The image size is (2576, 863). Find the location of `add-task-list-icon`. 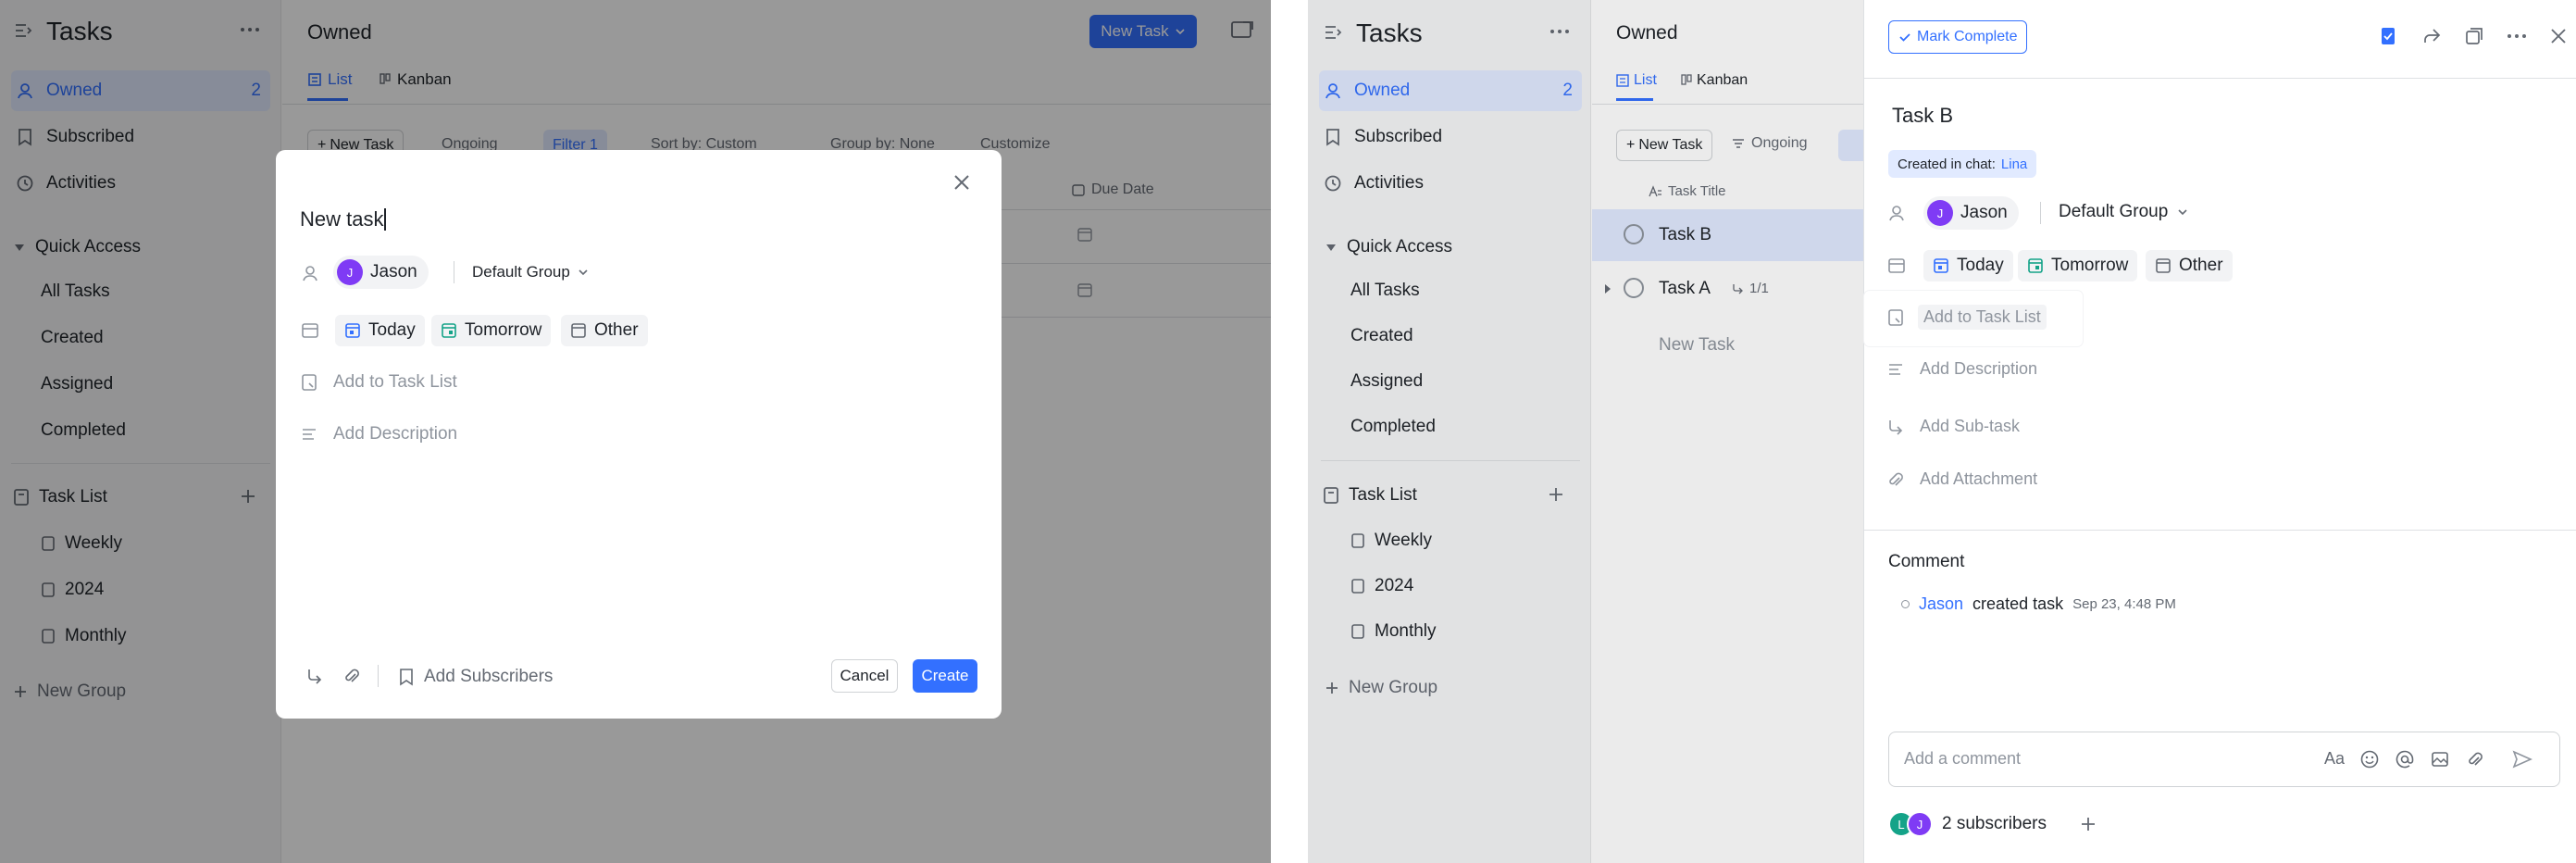

add-task-list-icon is located at coordinates (1556, 494).